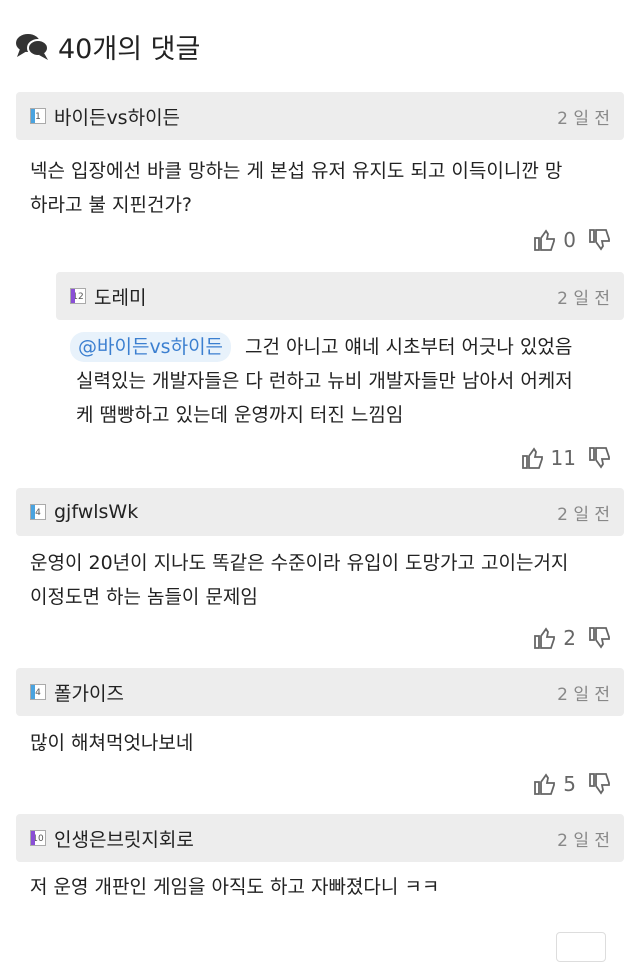 This screenshot has width=640, height=962. What do you see at coordinates (129, 49) in the screenshot?
I see `comment-count-title: 40개의 댓글` at bounding box center [129, 49].